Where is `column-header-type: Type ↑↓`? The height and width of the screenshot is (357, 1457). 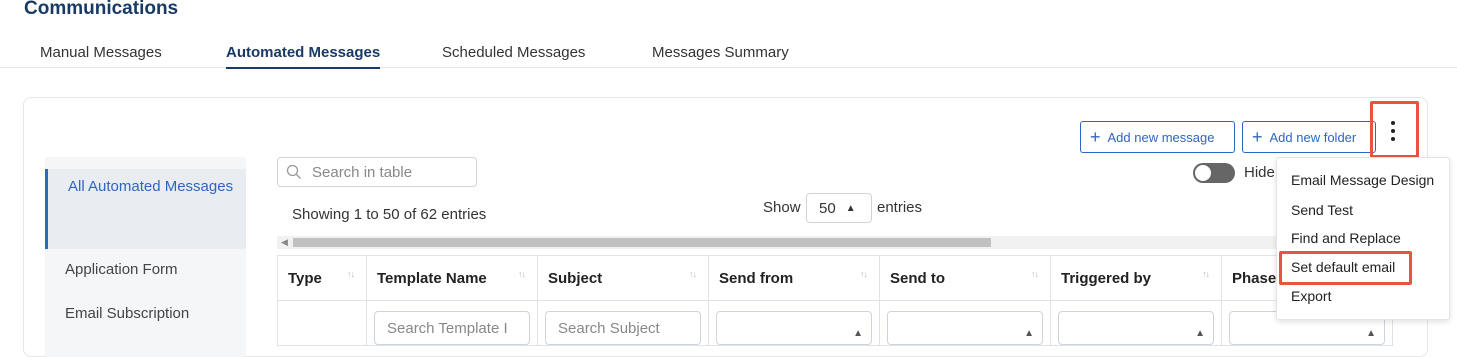 column-header-type: Type ↑↓ is located at coordinates (322, 278).